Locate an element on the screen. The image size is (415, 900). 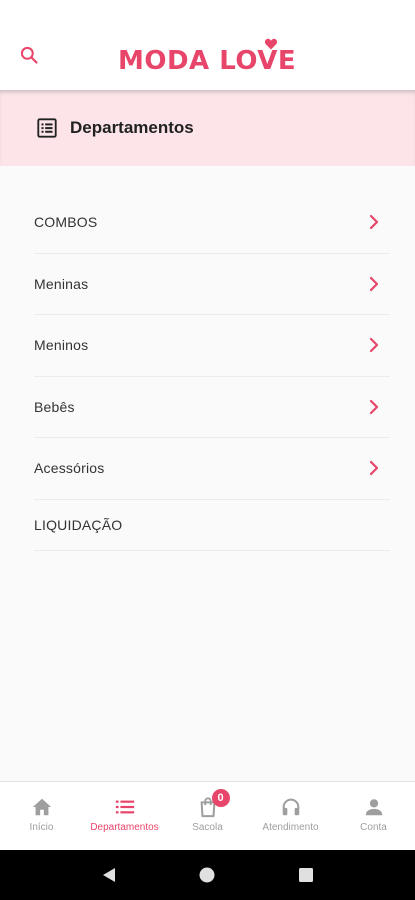
category-item-acessorios: Acessórios is located at coordinates (212, 469).